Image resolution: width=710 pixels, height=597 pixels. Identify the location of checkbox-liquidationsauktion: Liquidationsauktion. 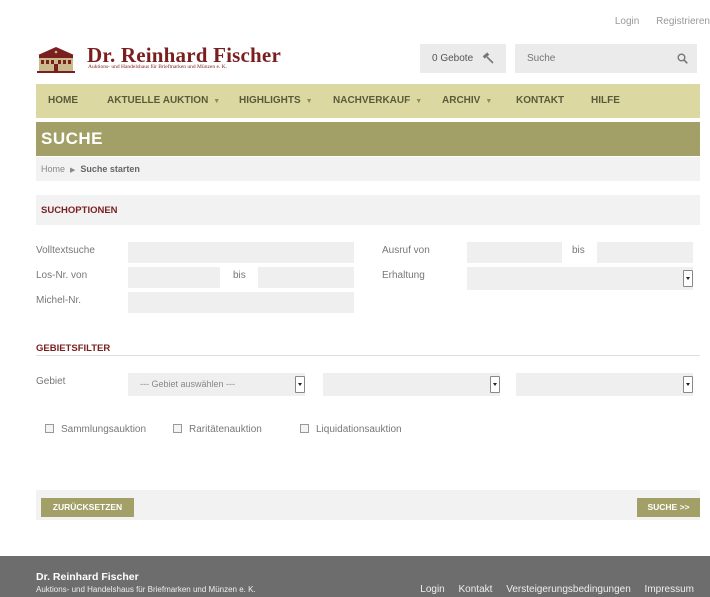
(351, 429).